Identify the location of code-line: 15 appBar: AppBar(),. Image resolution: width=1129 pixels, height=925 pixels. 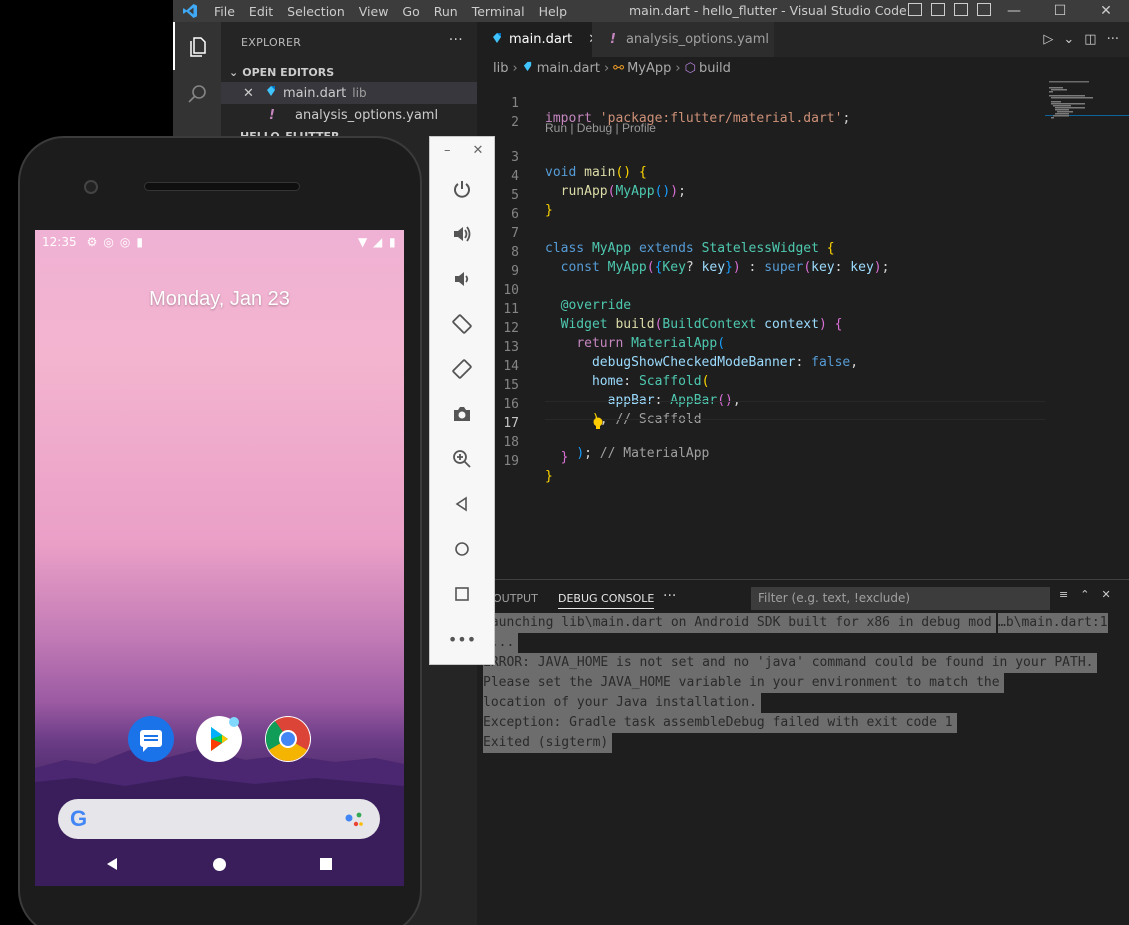
(761, 385).